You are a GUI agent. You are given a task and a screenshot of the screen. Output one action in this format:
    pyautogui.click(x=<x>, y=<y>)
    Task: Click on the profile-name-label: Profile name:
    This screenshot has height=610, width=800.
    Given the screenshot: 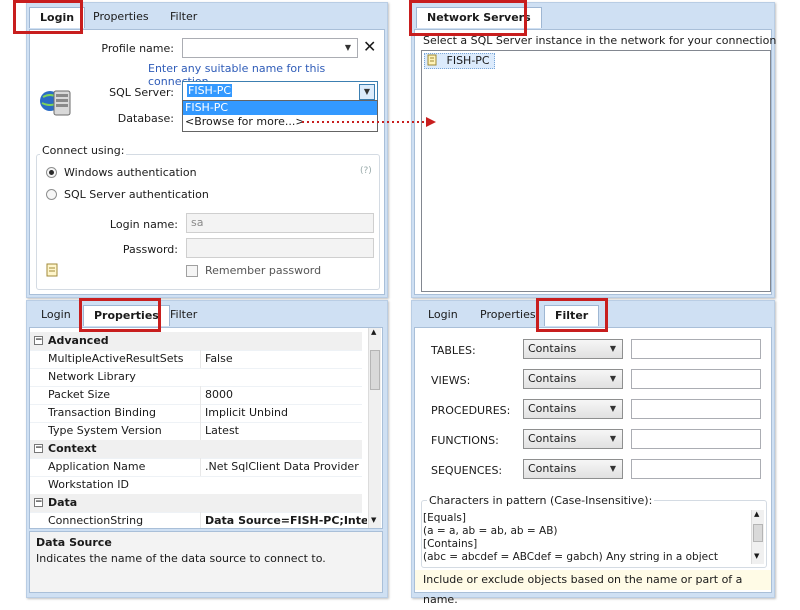 What is the action you would take?
    pyautogui.click(x=137, y=48)
    